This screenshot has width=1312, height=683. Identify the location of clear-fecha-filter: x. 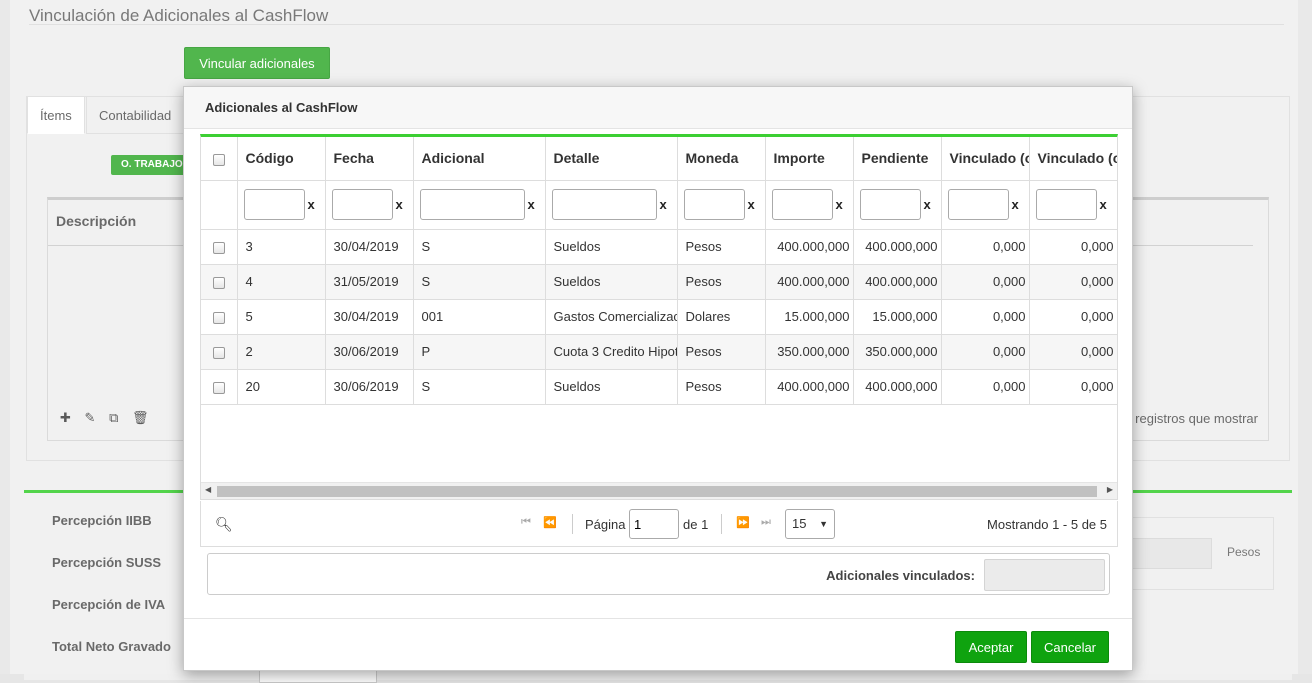
(399, 204).